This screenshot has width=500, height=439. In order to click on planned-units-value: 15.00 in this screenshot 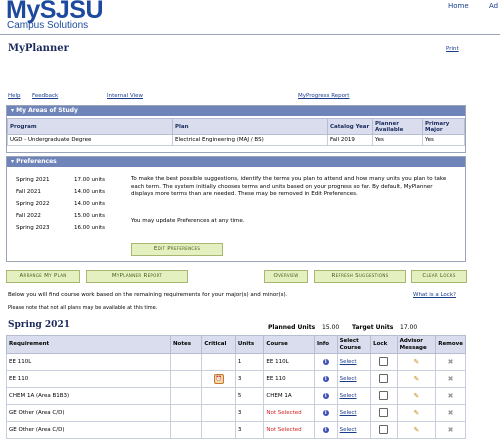, I will do `click(331, 327)`.